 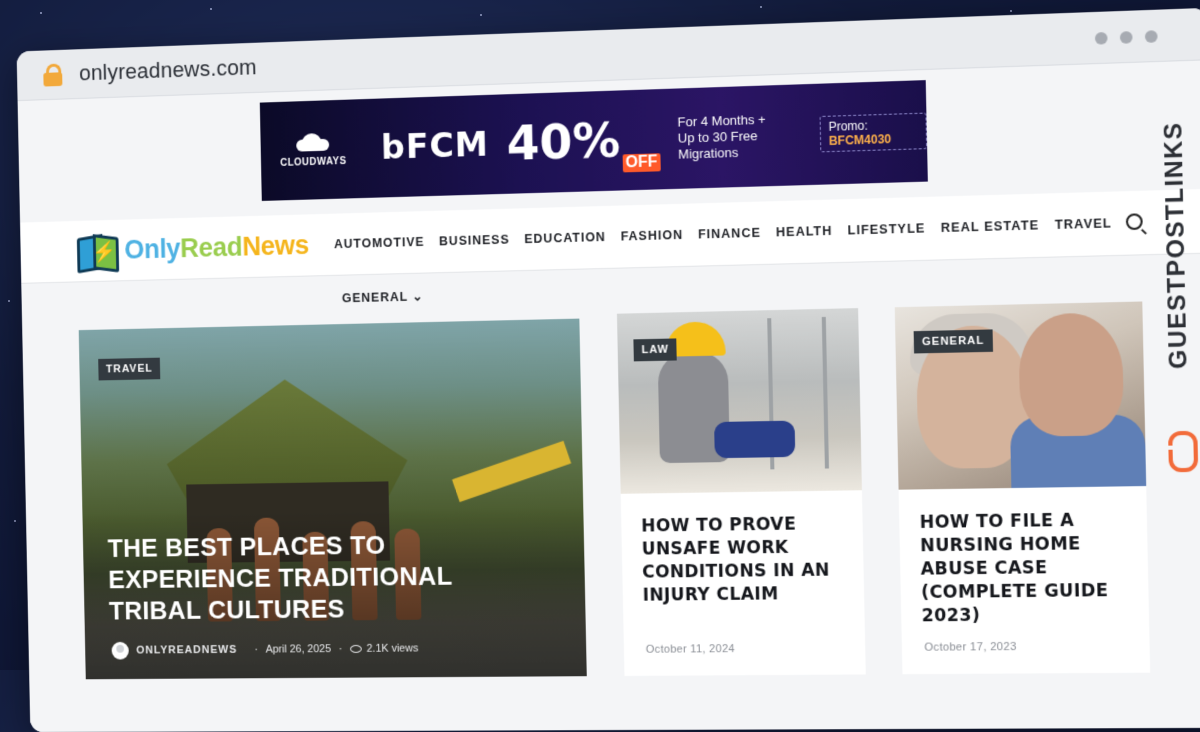 What do you see at coordinates (655, 350) in the screenshot?
I see `category-tag: LAW` at bounding box center [655, 350].